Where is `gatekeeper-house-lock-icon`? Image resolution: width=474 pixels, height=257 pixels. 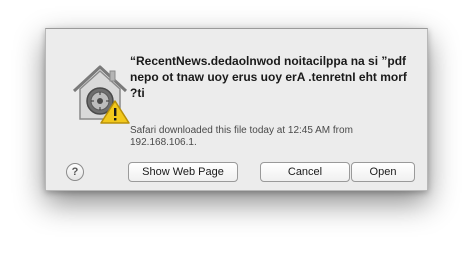 gatekeeper-house-lock-icon is located at coordinates (101, 94).